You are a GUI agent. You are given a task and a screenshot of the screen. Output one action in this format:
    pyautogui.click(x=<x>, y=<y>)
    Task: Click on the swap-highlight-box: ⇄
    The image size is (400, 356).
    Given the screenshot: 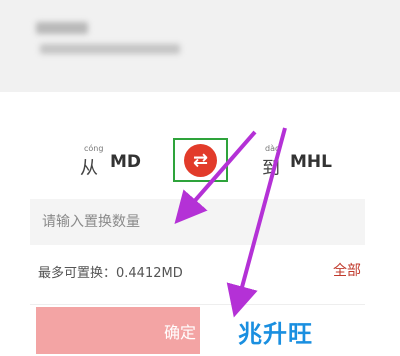 What is the action you would take?
    pyautogui.click(x=200, y=160)
    